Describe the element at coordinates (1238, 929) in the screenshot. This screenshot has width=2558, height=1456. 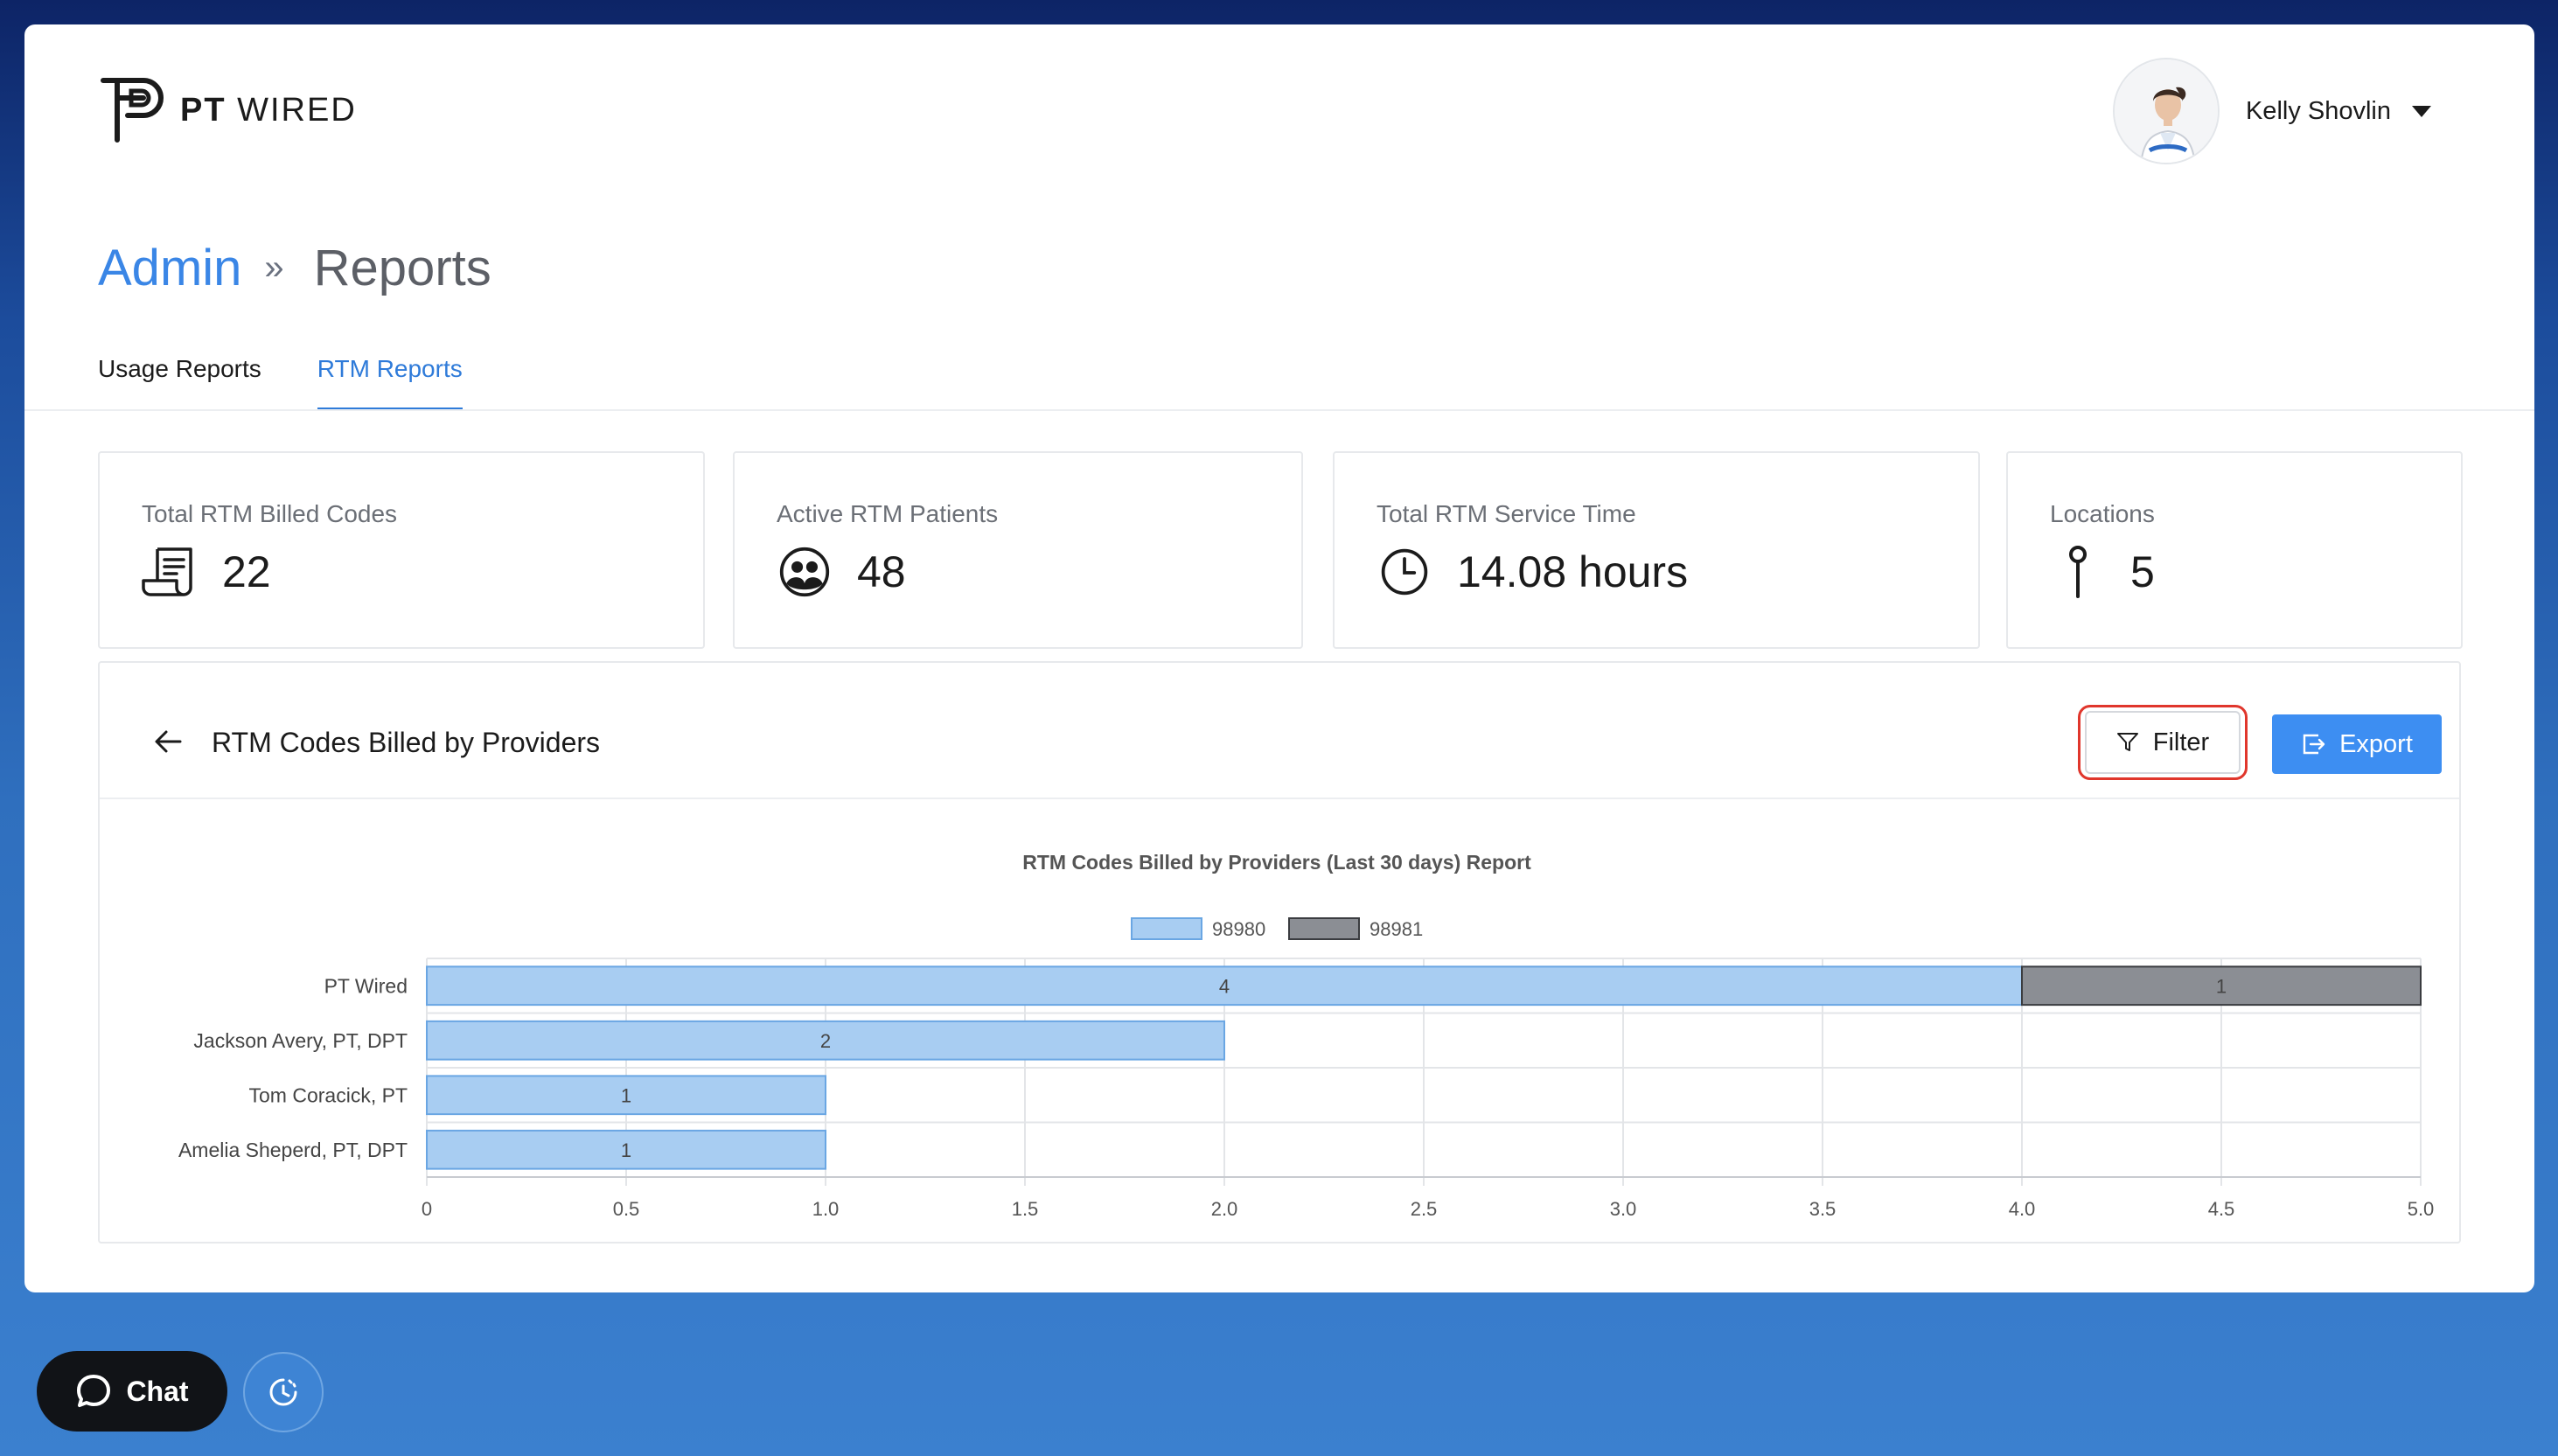
I see `legend-label-98980: 98980` at that location.